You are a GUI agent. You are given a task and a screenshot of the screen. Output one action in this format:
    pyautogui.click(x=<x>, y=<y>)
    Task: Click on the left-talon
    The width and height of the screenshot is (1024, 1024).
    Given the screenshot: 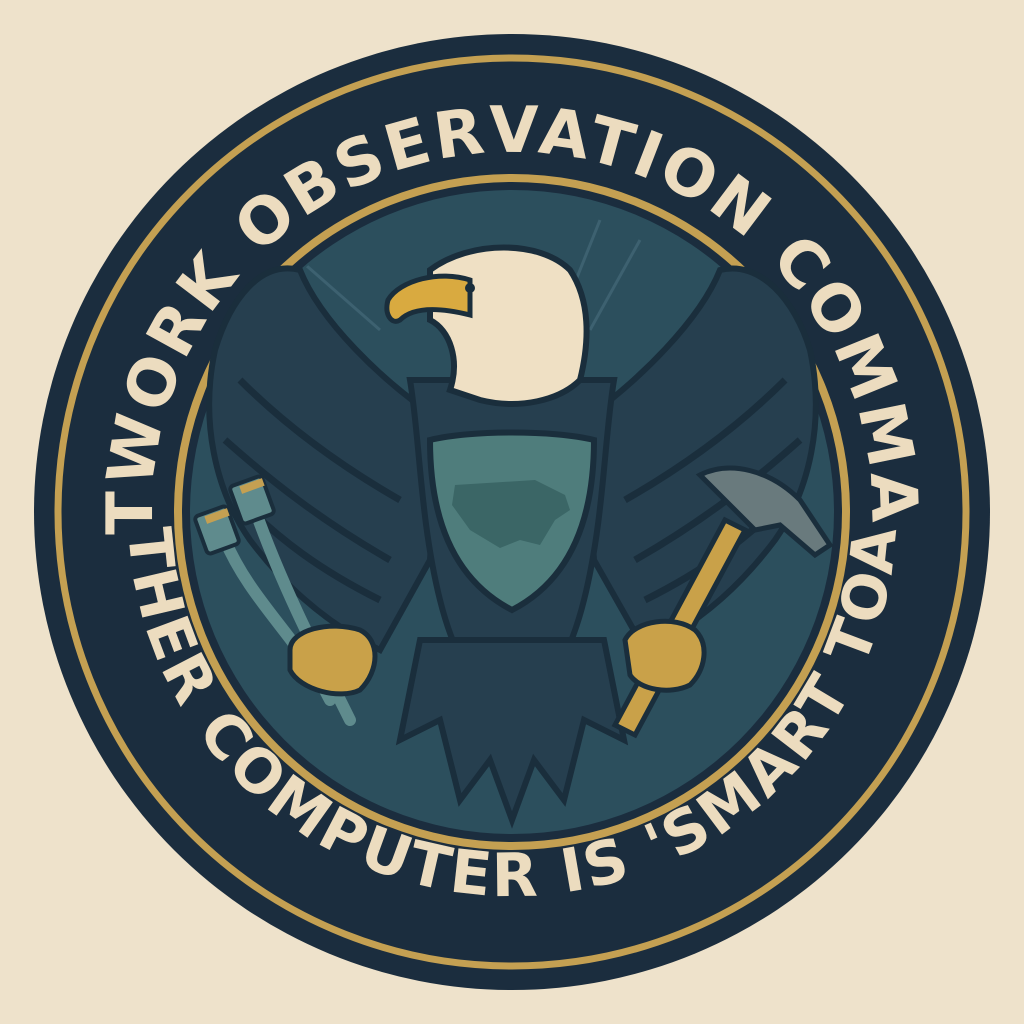 What is the action you would take?
    pyautogui.click(x=332, y=660)
    